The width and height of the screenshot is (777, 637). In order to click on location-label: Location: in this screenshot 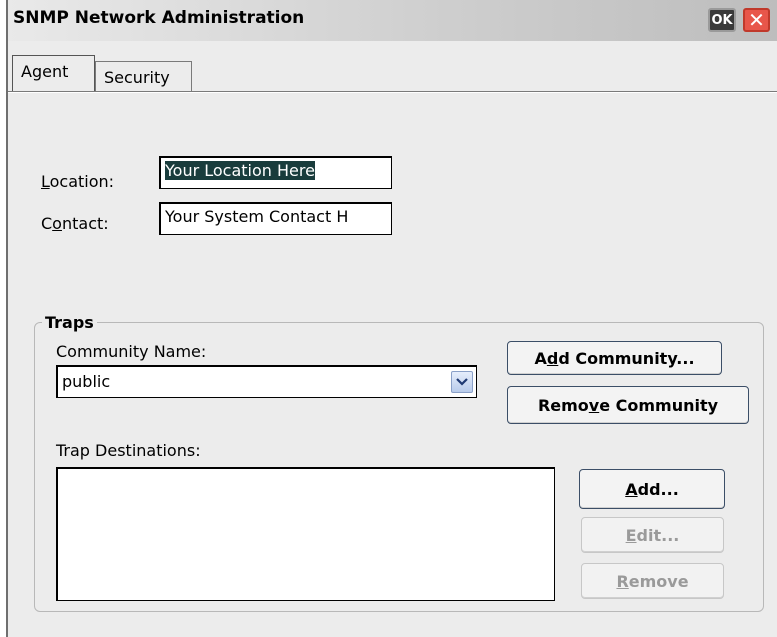, I will do `click(78, 181)`.